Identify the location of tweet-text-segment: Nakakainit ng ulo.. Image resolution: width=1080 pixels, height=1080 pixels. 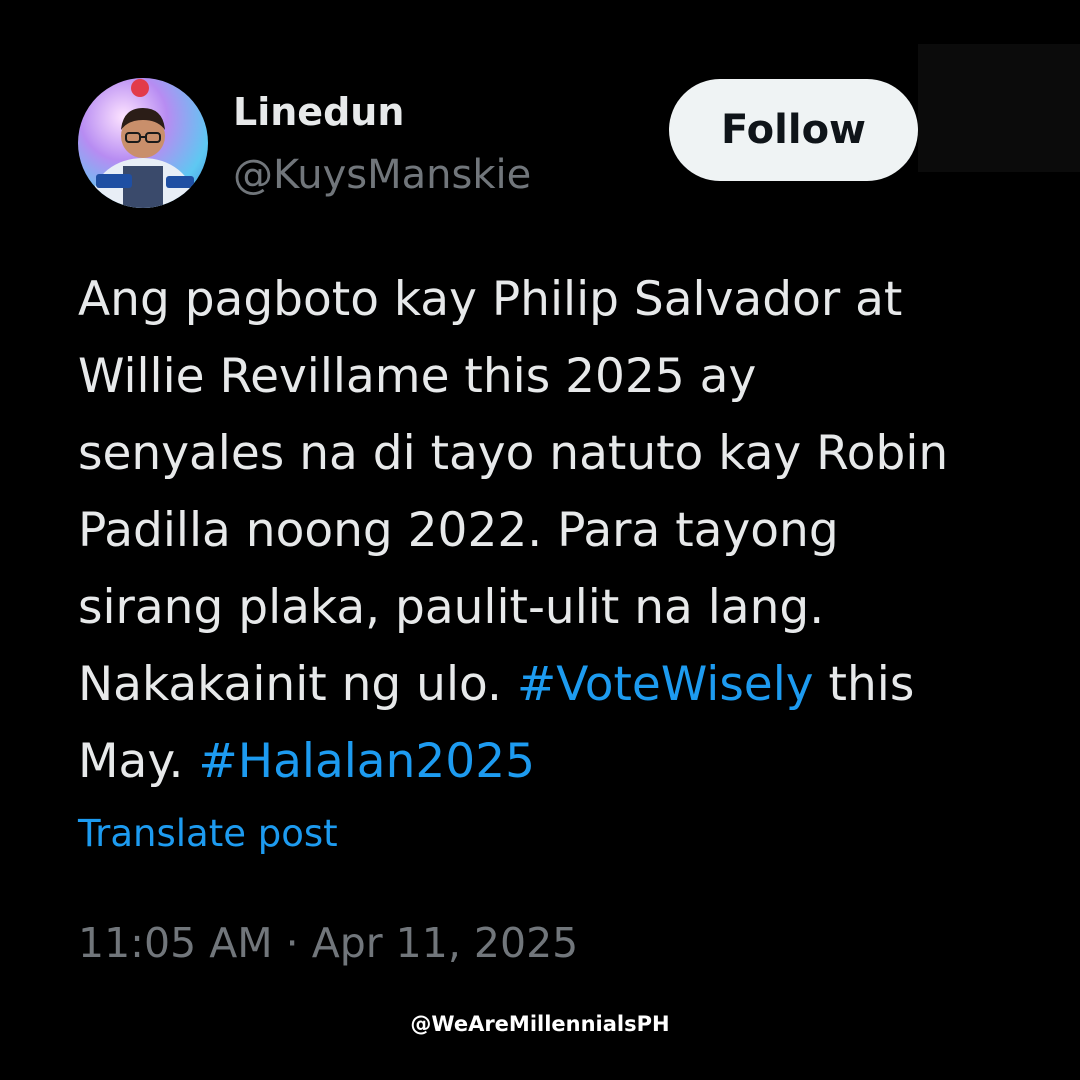
(297, 684).